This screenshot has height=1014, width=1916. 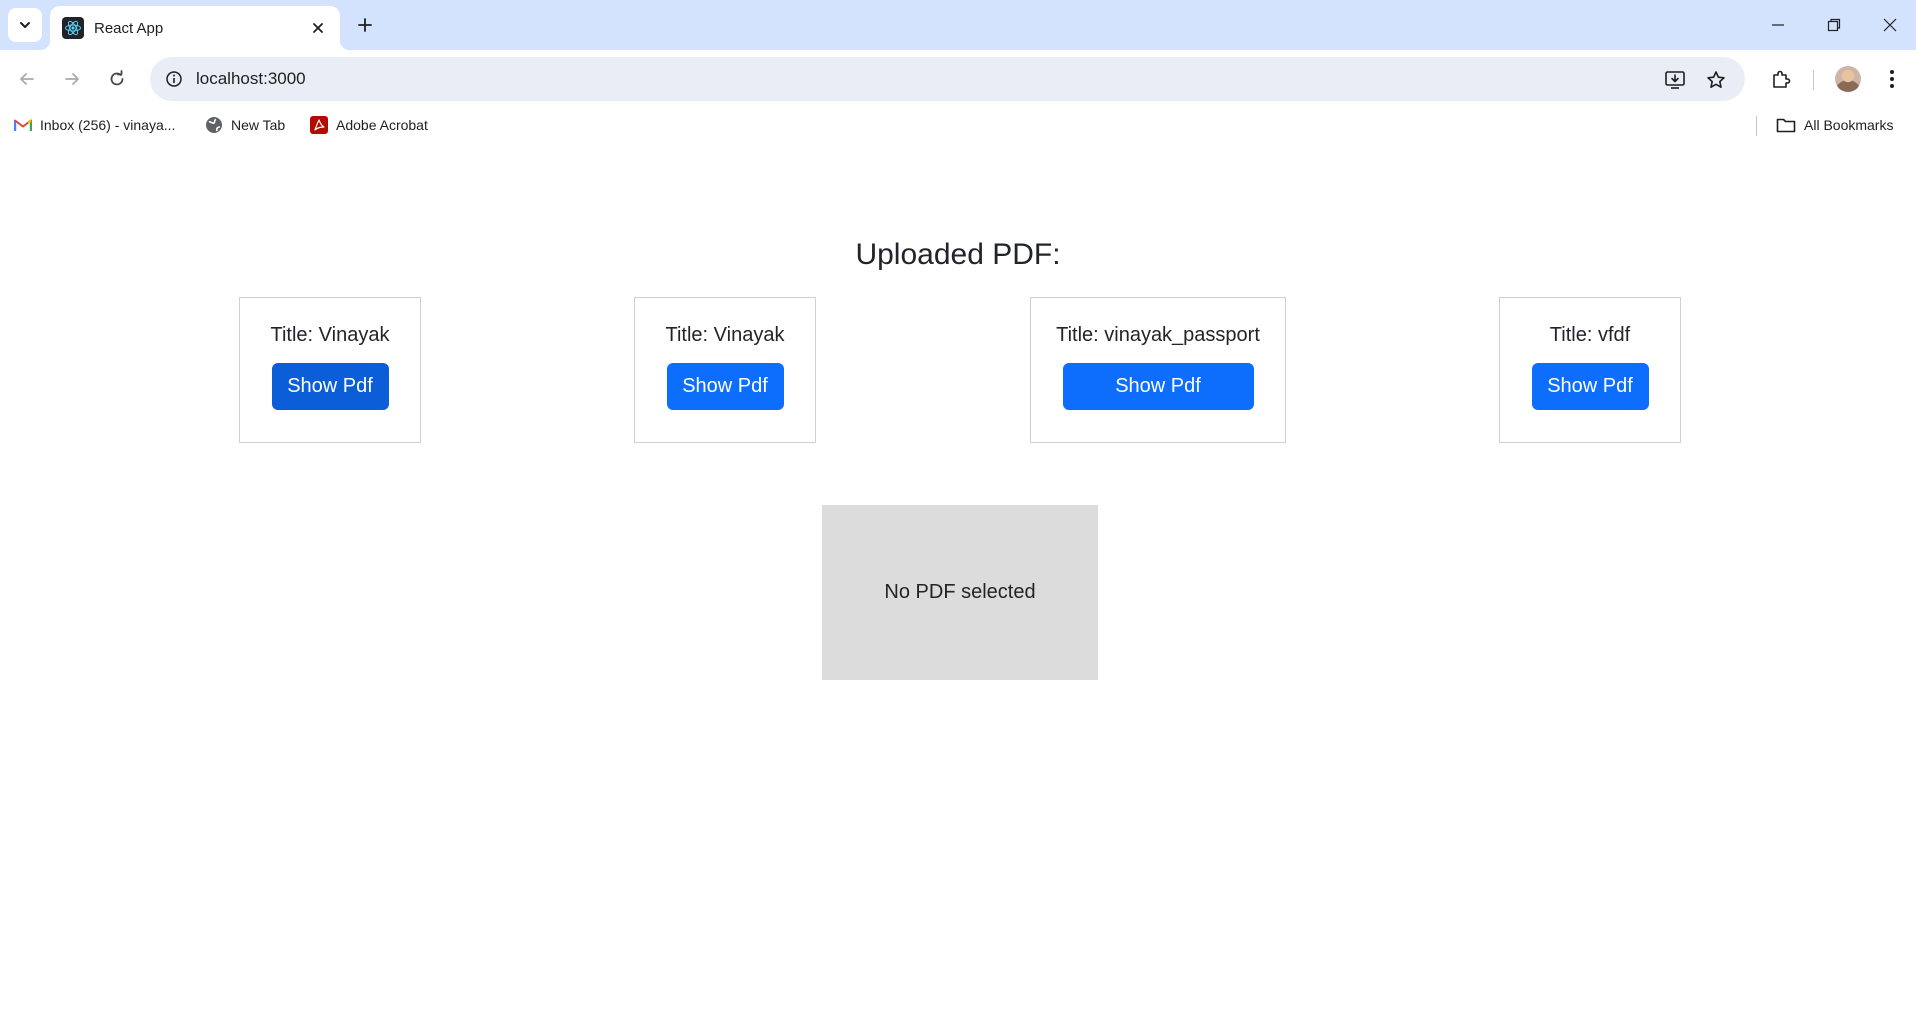 I want to click on arrow-left-icon, so click(x=27, y=79).